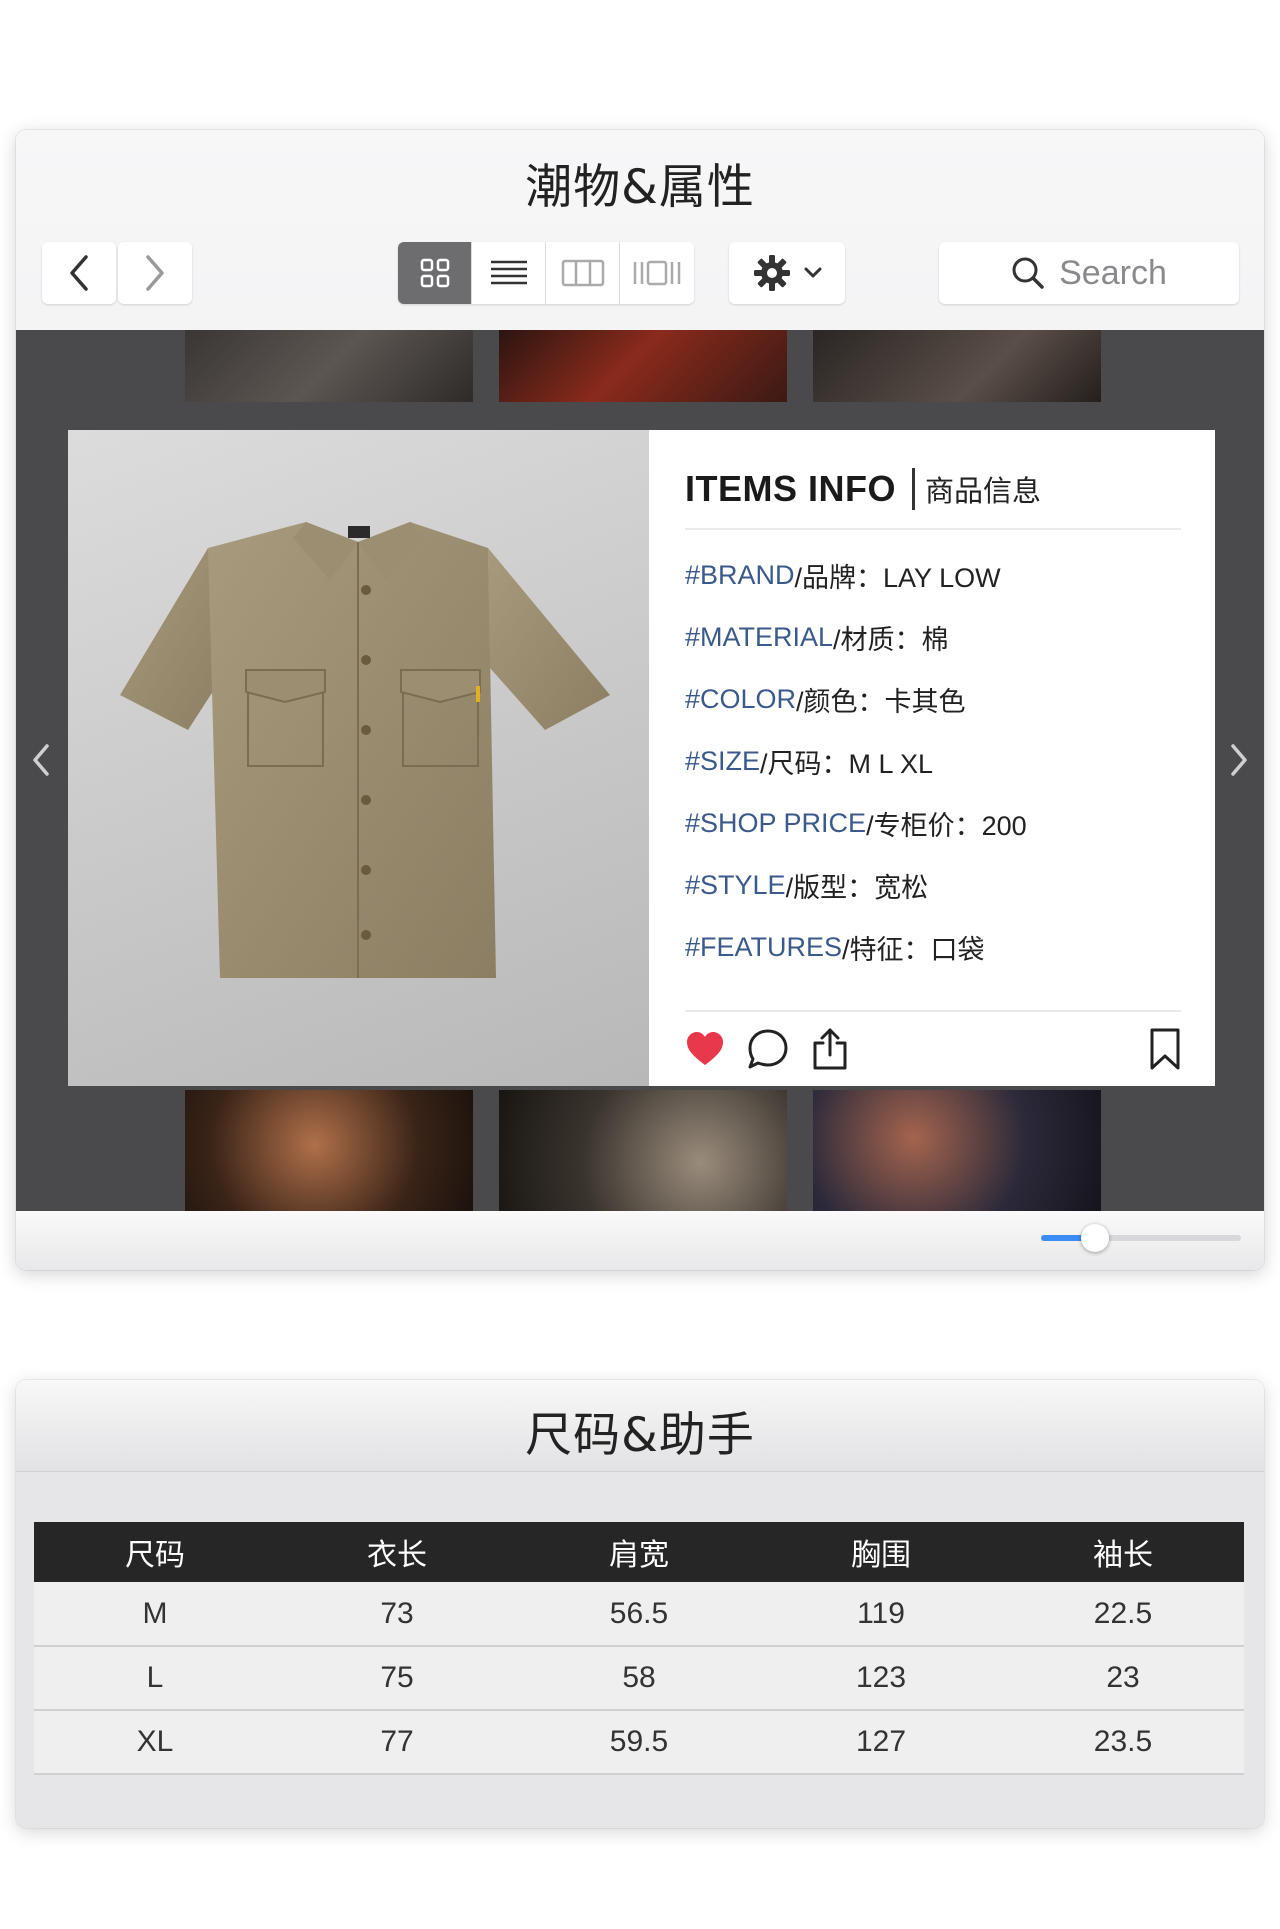 The image size is (1280, 1929). I want to click on attribute-value: /版型：宽松, so click(857, 887).